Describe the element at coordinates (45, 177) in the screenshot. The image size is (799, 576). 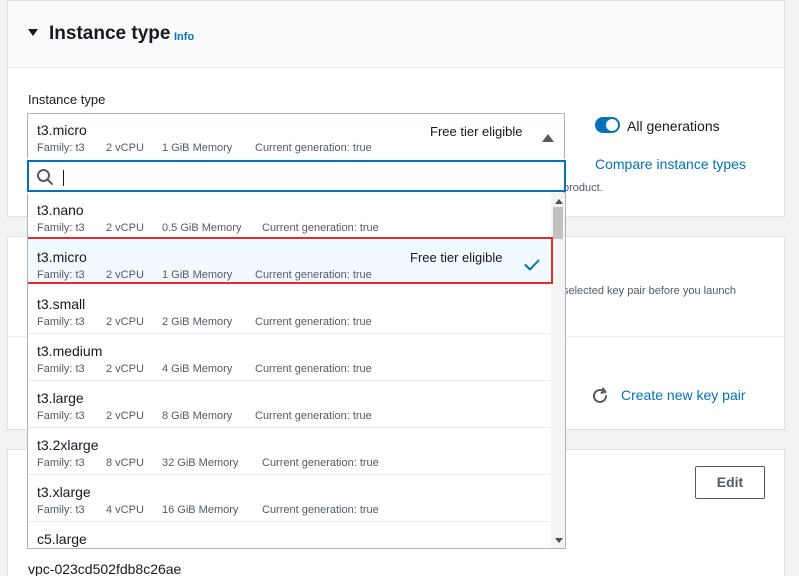
I see `search-icon` at that location.